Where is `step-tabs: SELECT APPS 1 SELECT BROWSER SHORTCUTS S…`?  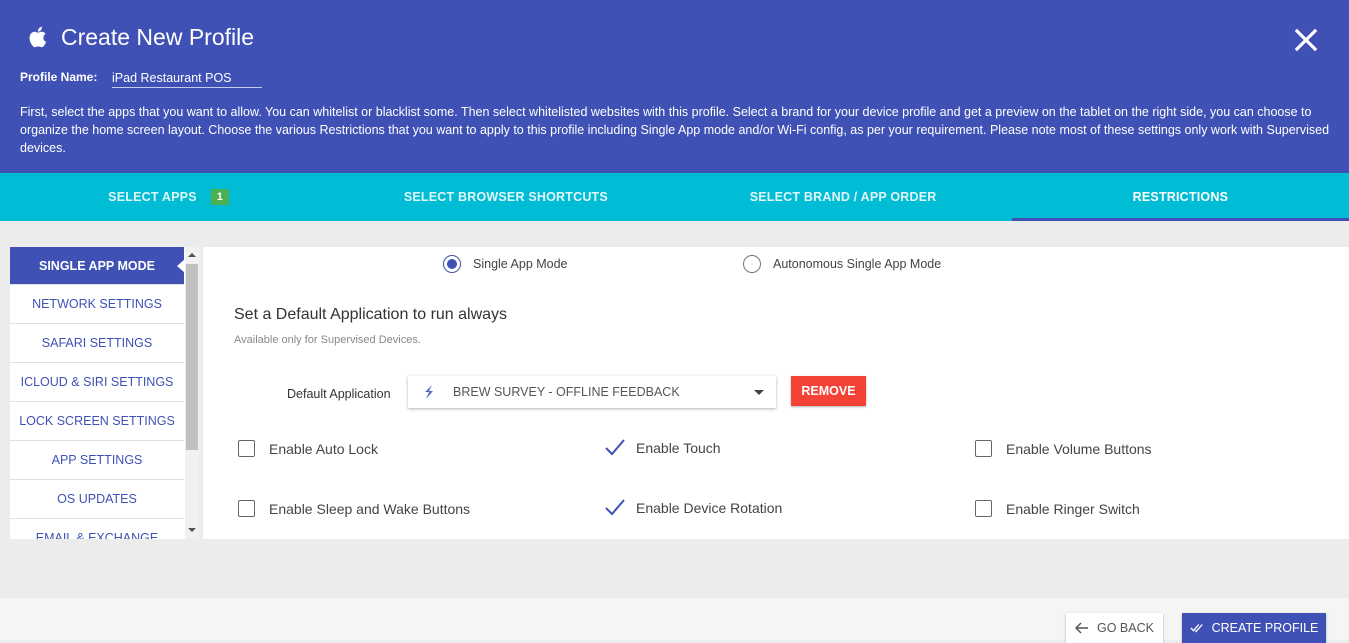
step-tabs: SELECT APPS 1 SELECT BROWSER SHORTCUTS S… is located at coordinates (674, 197).